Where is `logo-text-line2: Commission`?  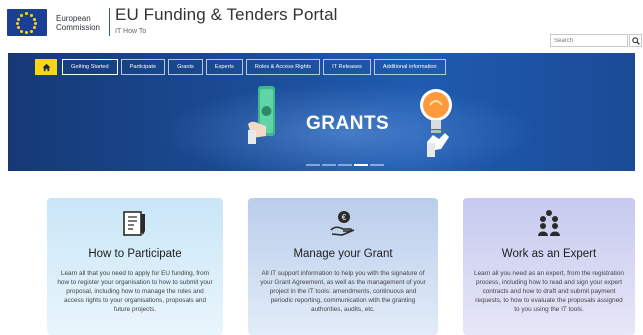 logo-text-line2: Commission is located at coordinates (78, 27).